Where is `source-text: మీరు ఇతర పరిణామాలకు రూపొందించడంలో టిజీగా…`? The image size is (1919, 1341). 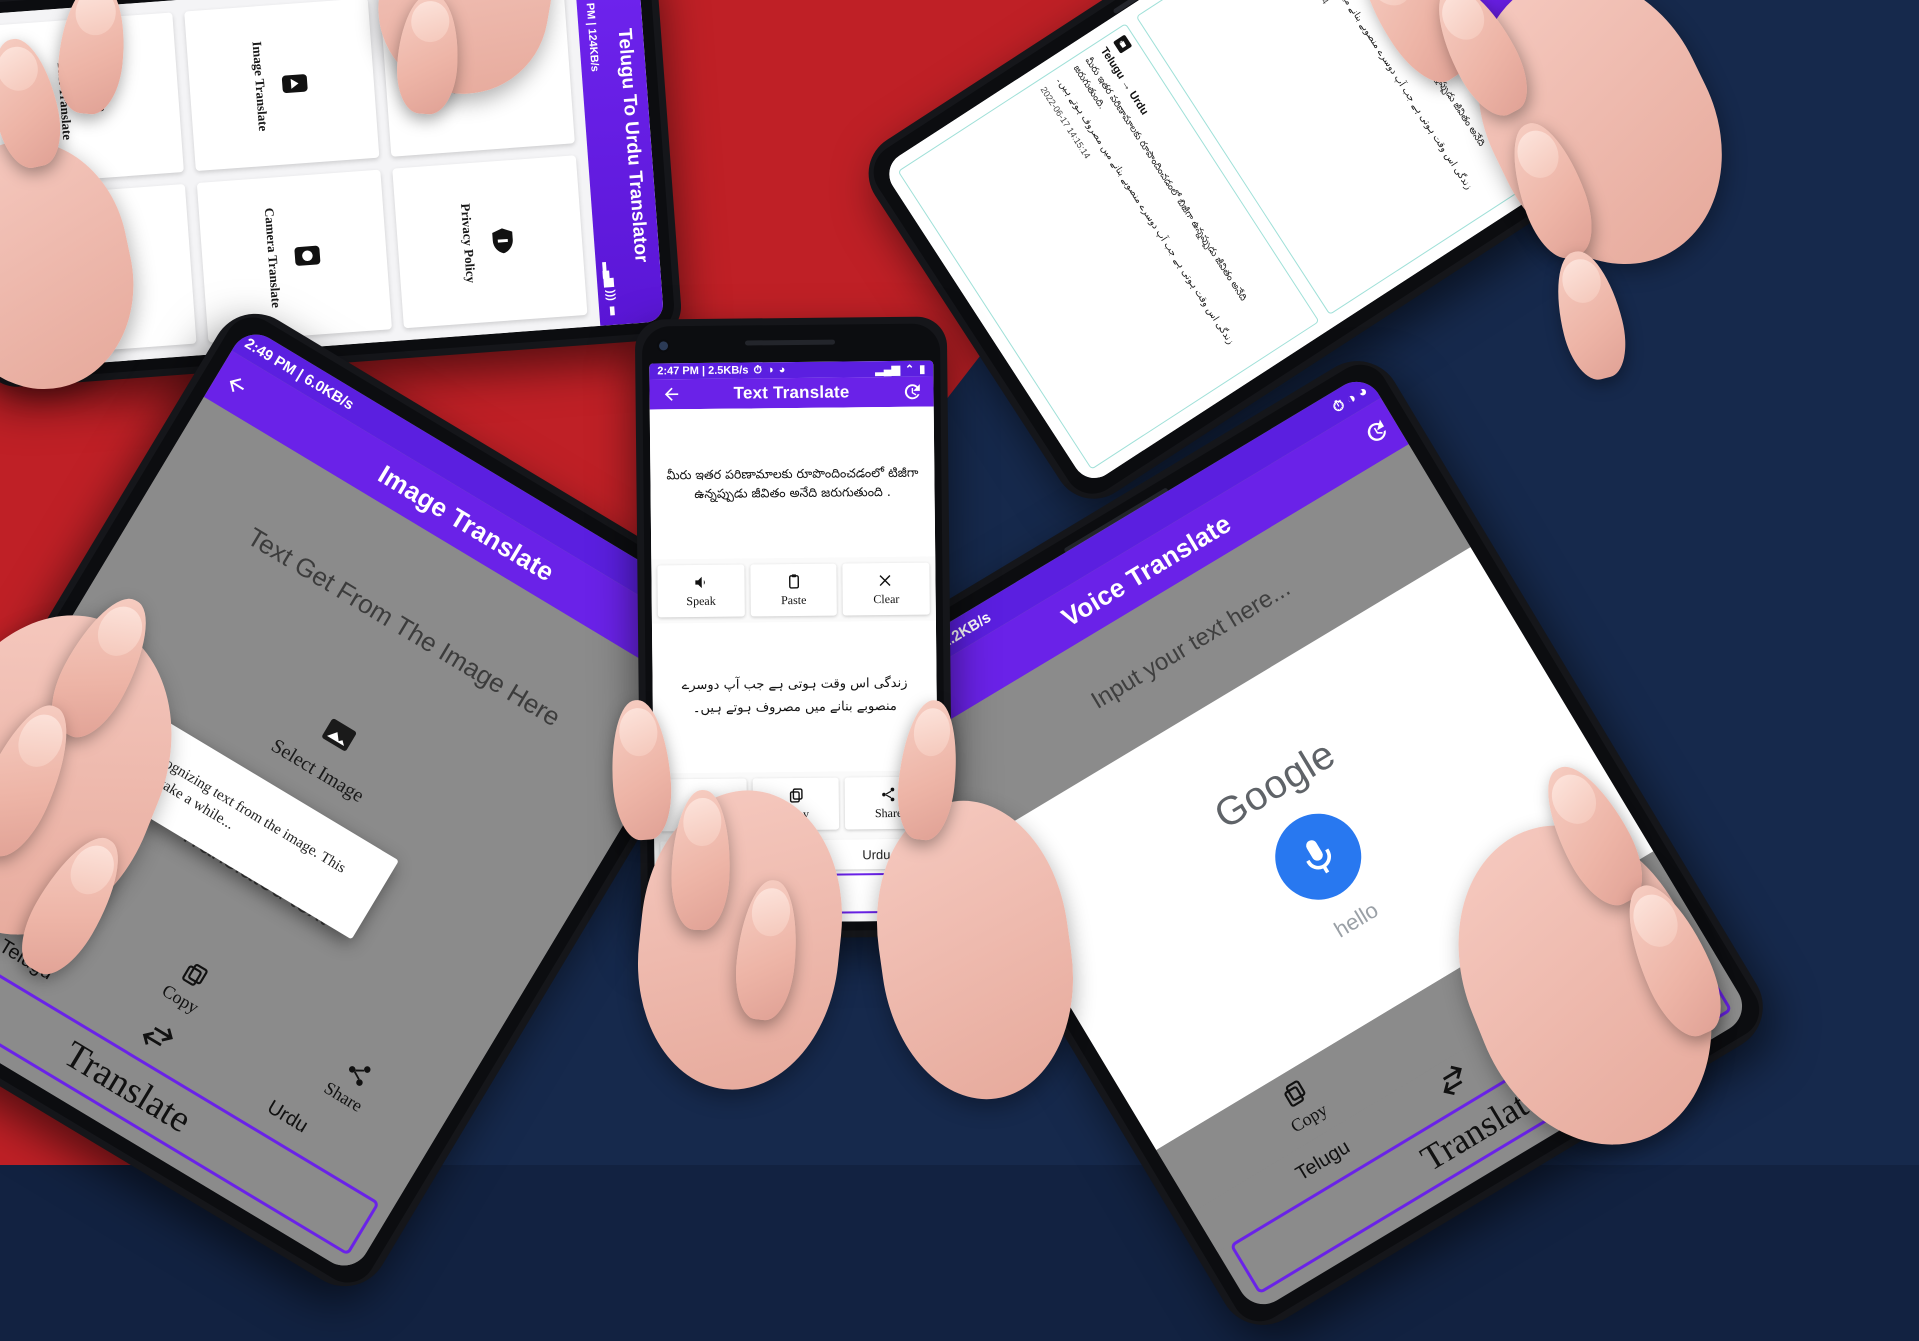
source-text: మీరు ఇతర పరిణామాలకు రూపొందించడంలో టిజీగా… is located at coordinates (792, 483).